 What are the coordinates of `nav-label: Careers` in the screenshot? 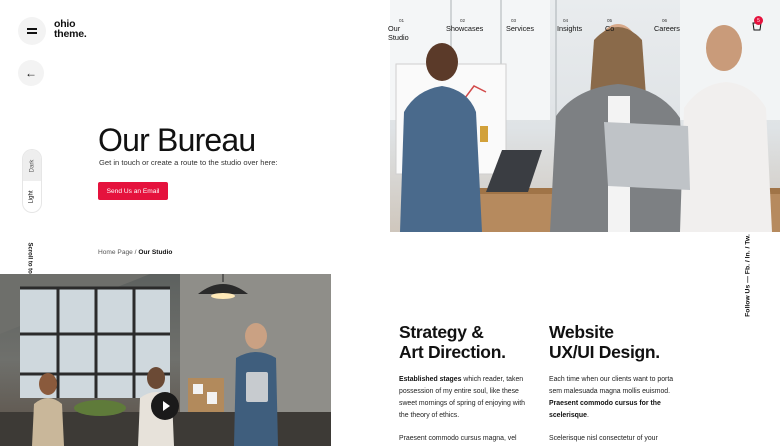 It's located at (667, 28).